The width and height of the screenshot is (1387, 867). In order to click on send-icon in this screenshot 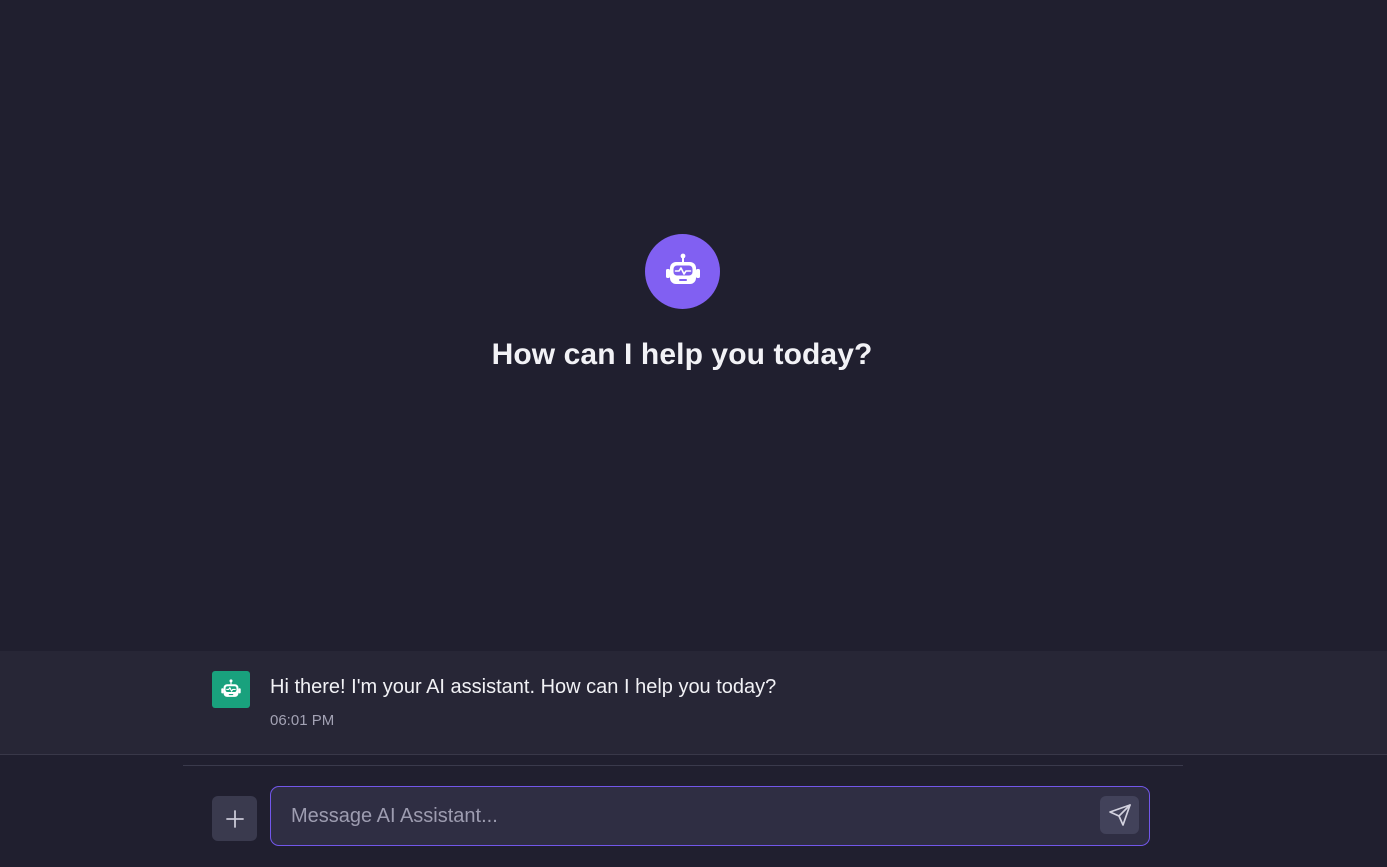, I will do `click(1119, 815)`.